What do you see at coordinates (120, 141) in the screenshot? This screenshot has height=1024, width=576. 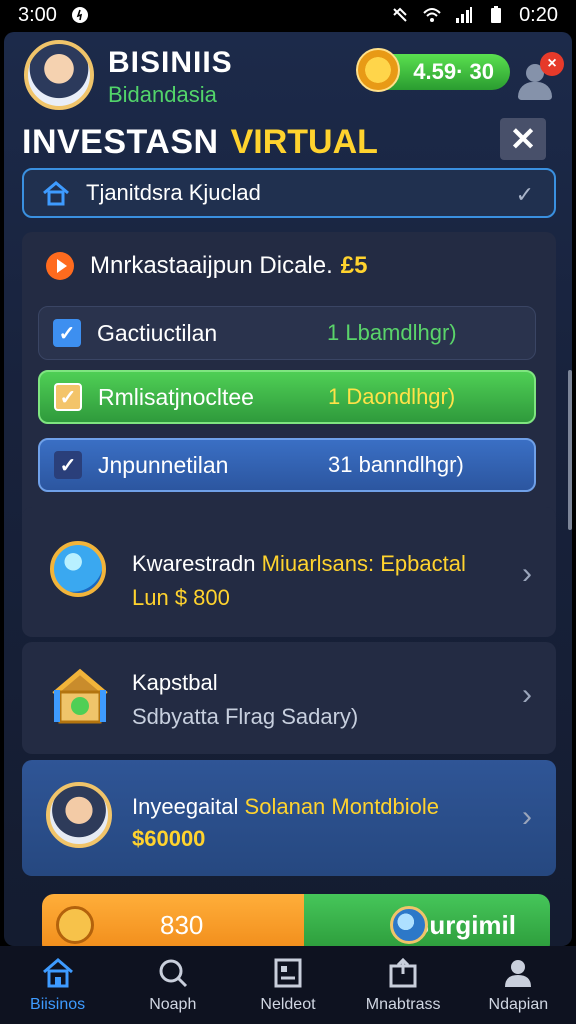 I see `page-title: INVESTASN` at bounding box center [120, 141].